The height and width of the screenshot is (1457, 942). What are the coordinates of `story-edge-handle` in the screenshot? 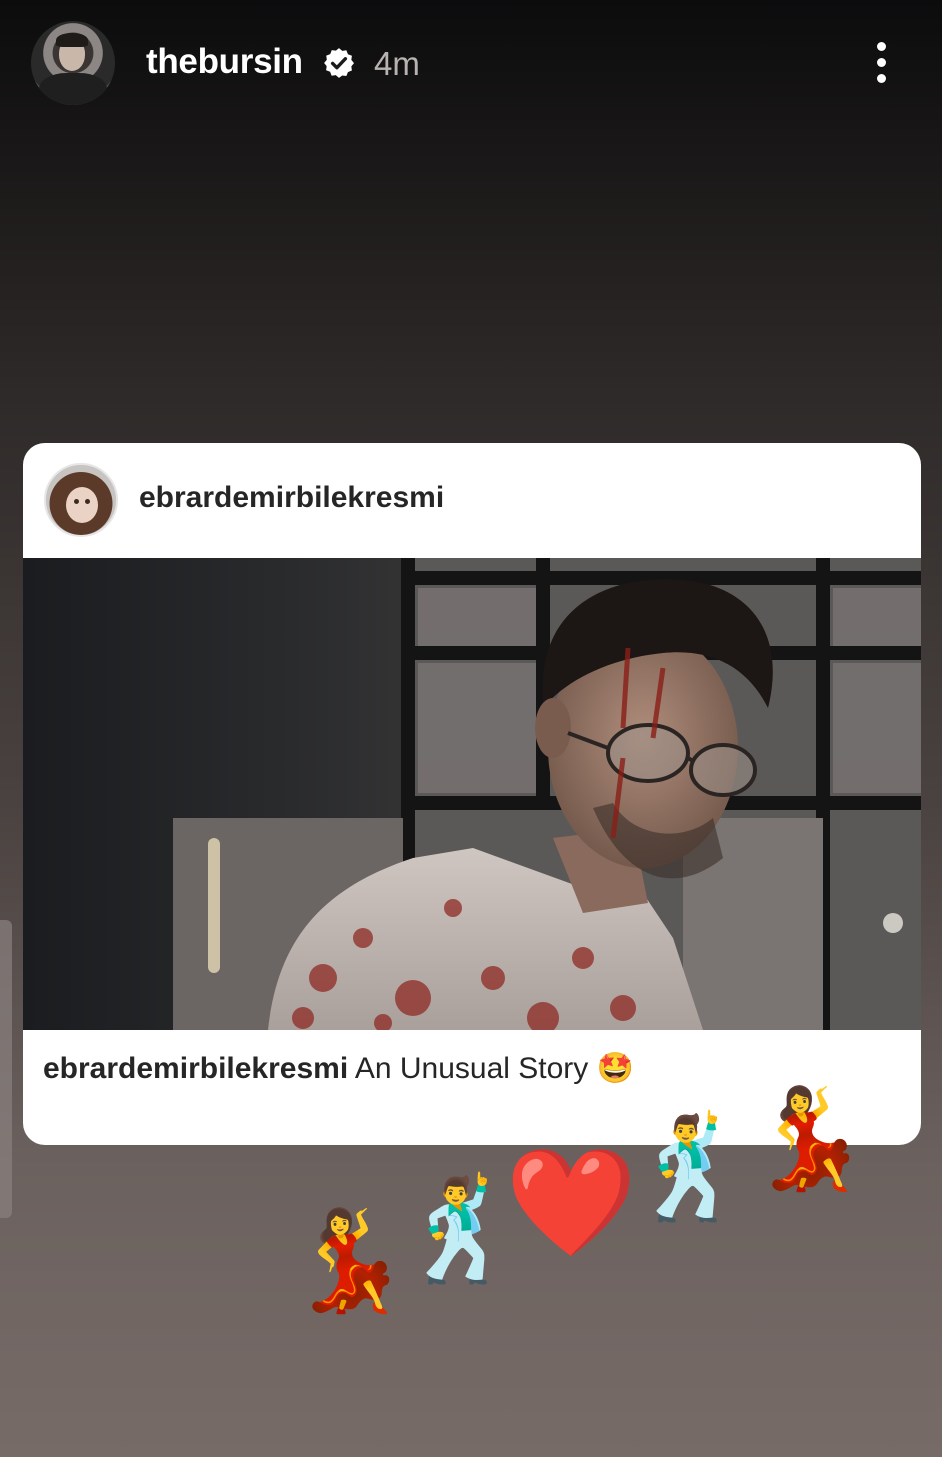 It's located at (6, 1069).